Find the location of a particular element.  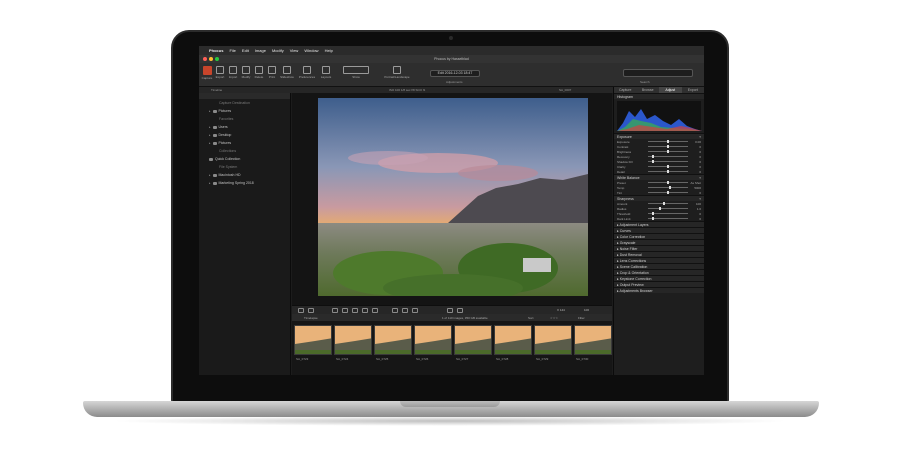

slideshow-button: Slideshow is located at coordinates (287, 73).